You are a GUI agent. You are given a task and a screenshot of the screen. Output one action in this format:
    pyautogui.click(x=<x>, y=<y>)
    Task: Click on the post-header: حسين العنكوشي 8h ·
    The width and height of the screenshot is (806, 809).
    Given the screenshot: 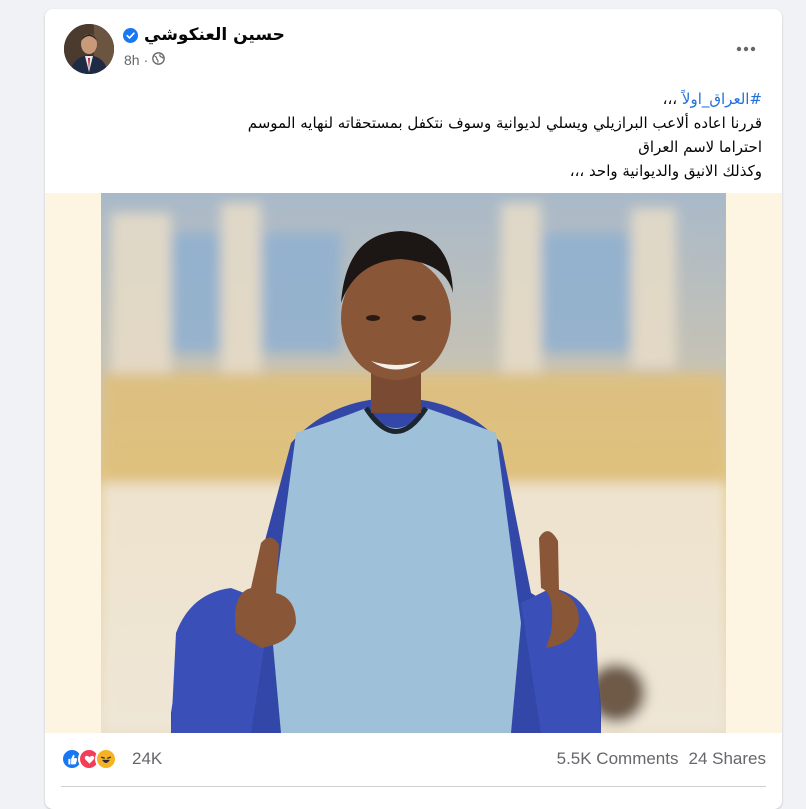 What is the action you would take?
    pyautogui.click(x=413, y=44)
    